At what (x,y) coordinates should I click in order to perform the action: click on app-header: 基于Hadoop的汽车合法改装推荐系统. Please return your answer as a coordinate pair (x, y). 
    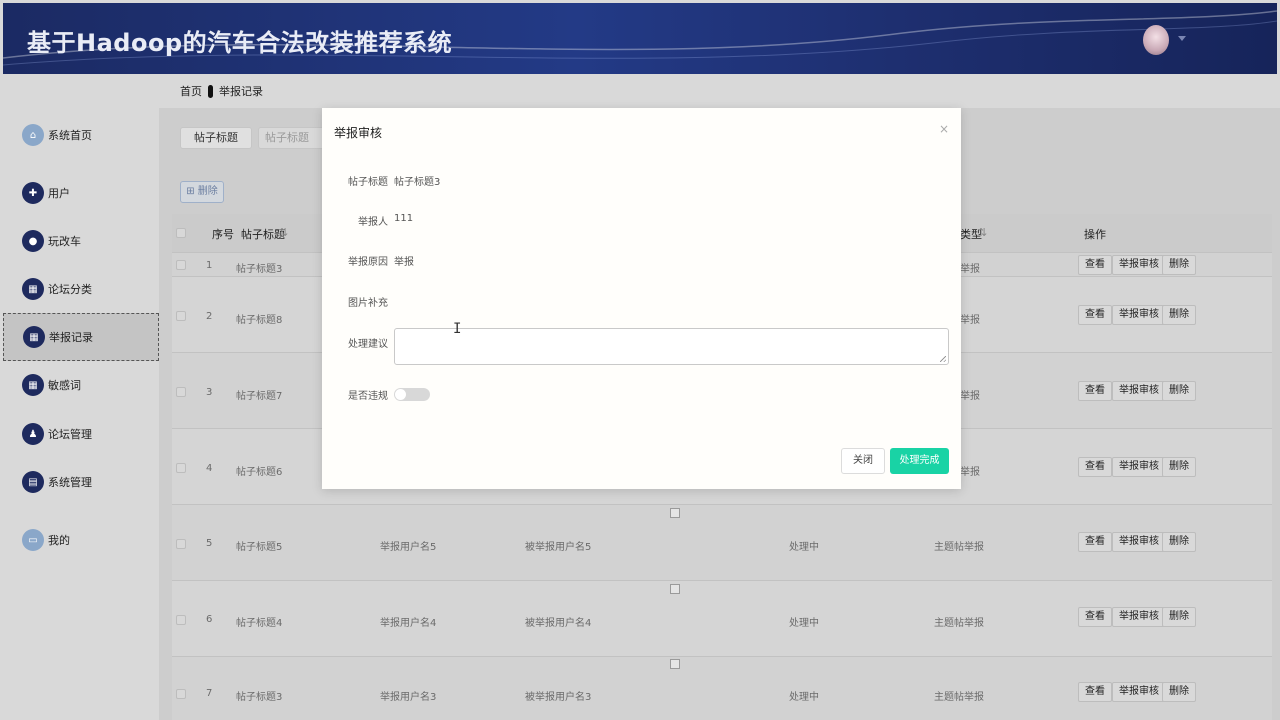
    Looking at the image, I should click on (640, 38).